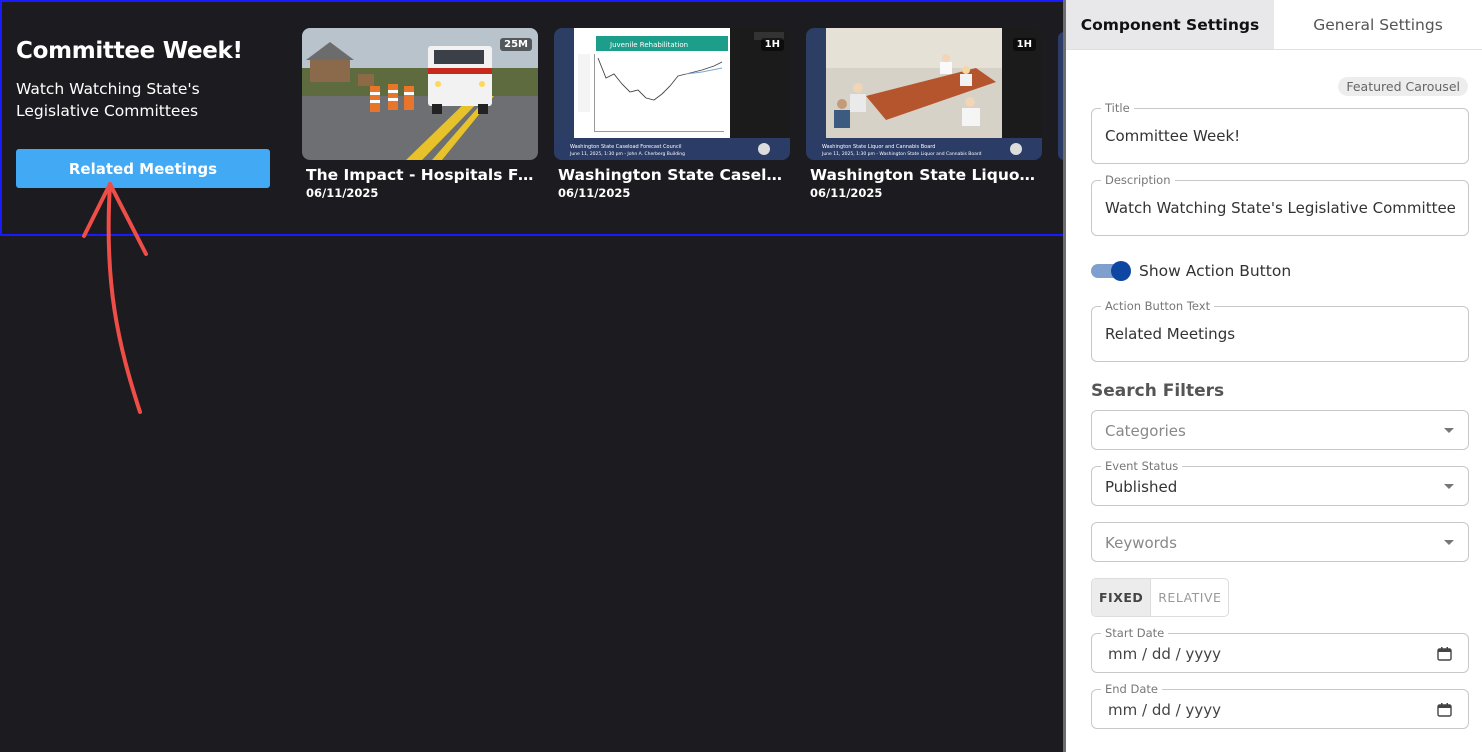 This screenshot has height=752, width=1482. Describe the element at coordinates (1122, 597) in the screenshot. I see `date-mode-fixed: FIXED` at that location.